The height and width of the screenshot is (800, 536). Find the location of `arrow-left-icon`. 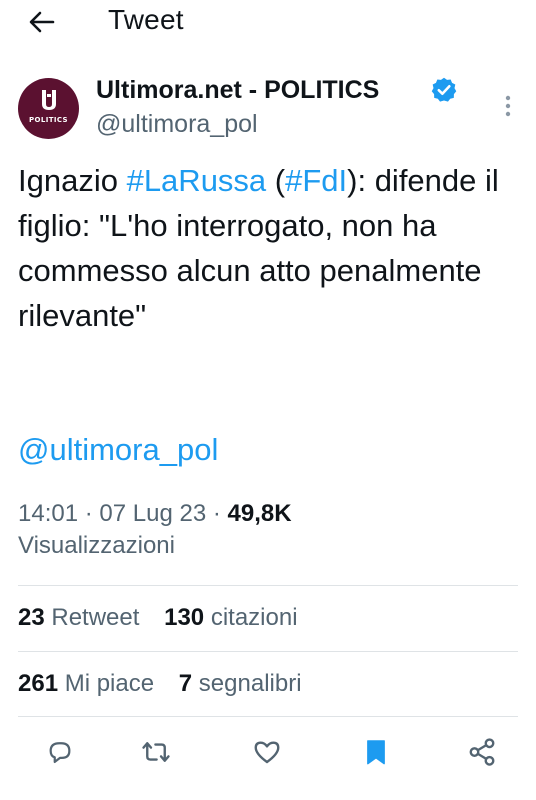

arrow-left-icon is located at coordinates (42, 22).